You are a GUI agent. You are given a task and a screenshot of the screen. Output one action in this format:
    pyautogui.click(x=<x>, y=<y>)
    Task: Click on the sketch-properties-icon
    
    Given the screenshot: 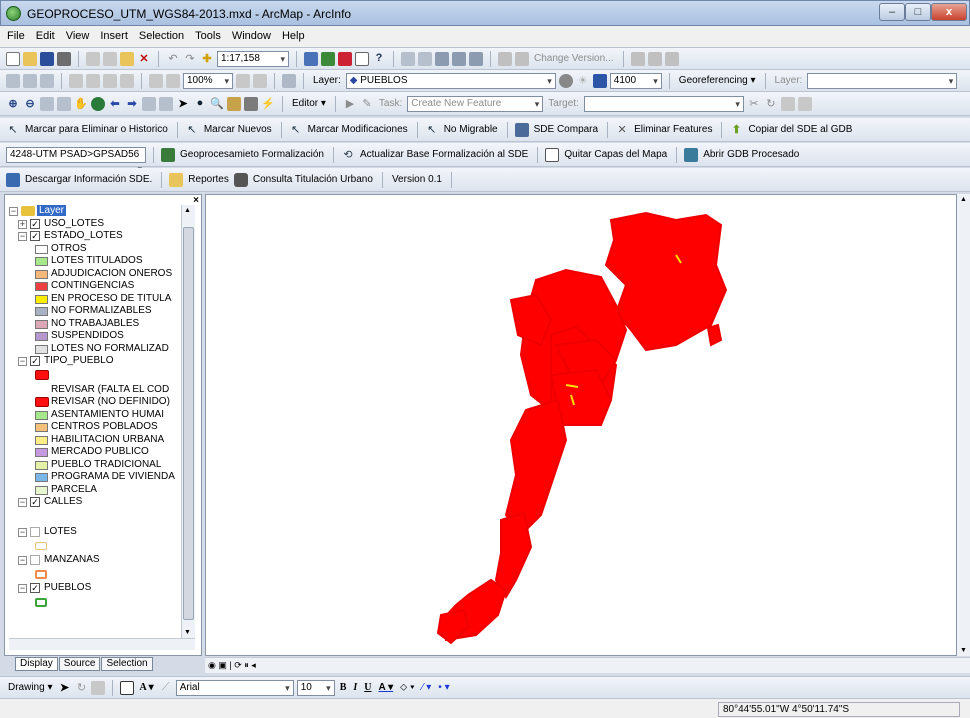 What is the action you would take?
    pyautogui.click(x=804, y=103)
    